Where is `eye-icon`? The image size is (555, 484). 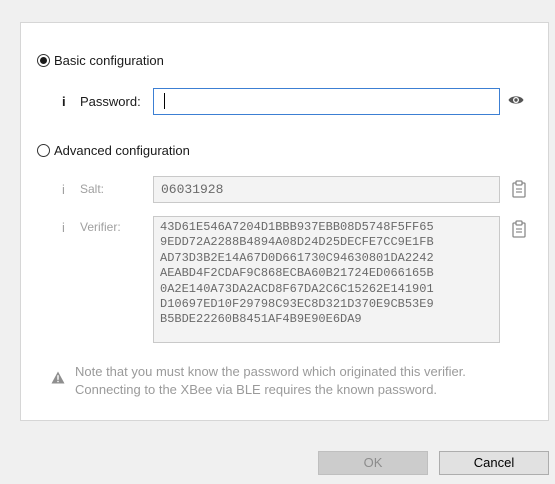 eye-icon is located at coordinates (516, 100).